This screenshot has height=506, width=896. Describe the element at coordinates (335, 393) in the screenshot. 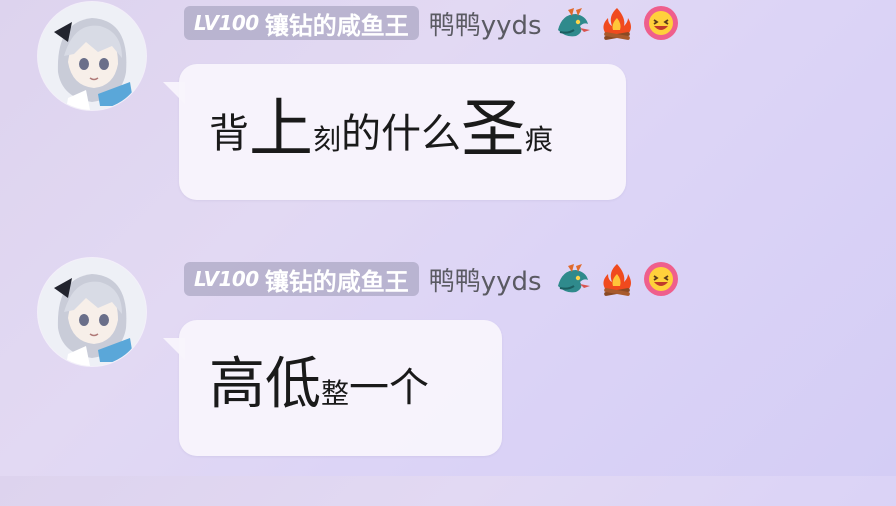

I see `text-segment: 整` at that location.